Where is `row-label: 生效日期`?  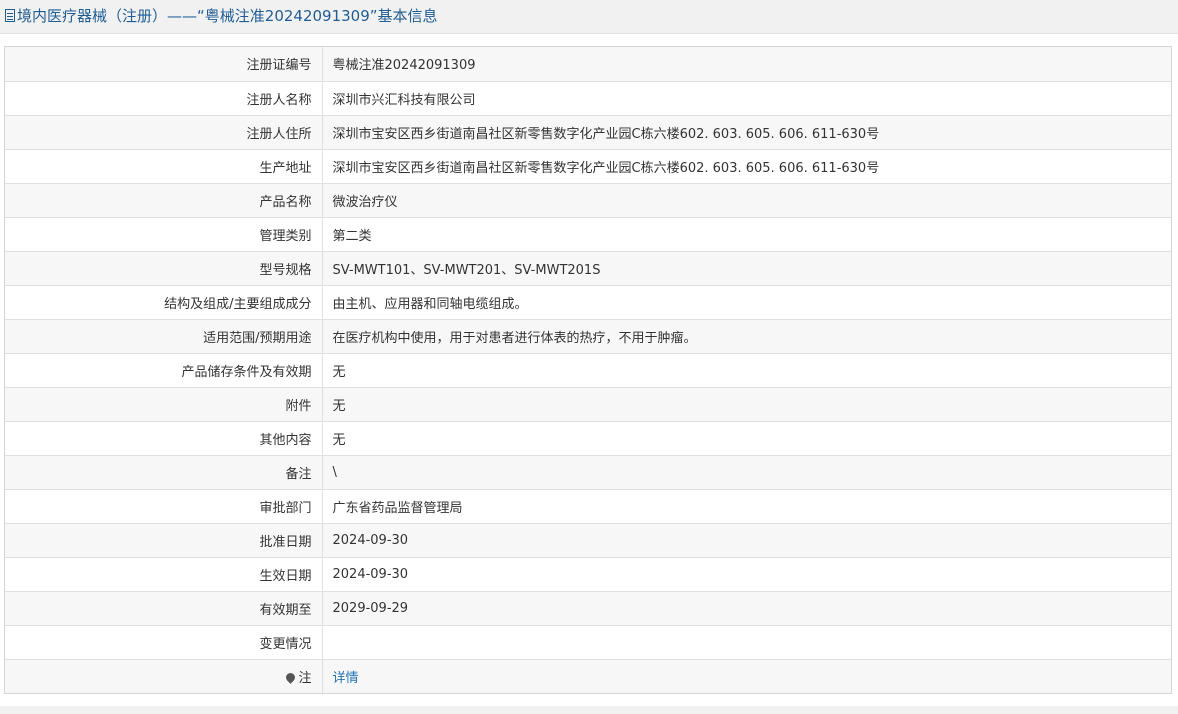 row-label: 生效日期 is located at coordinates (164, 574).